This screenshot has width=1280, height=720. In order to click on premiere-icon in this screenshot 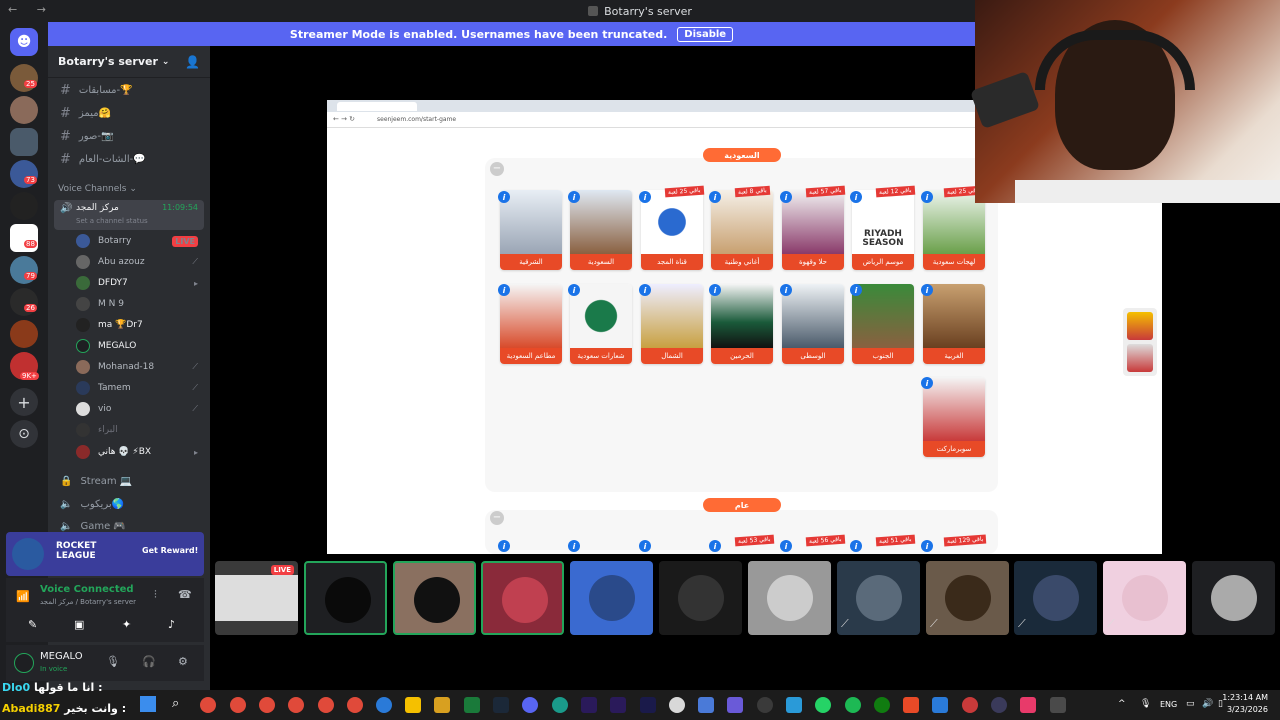, I will do `click(618, 705)`.